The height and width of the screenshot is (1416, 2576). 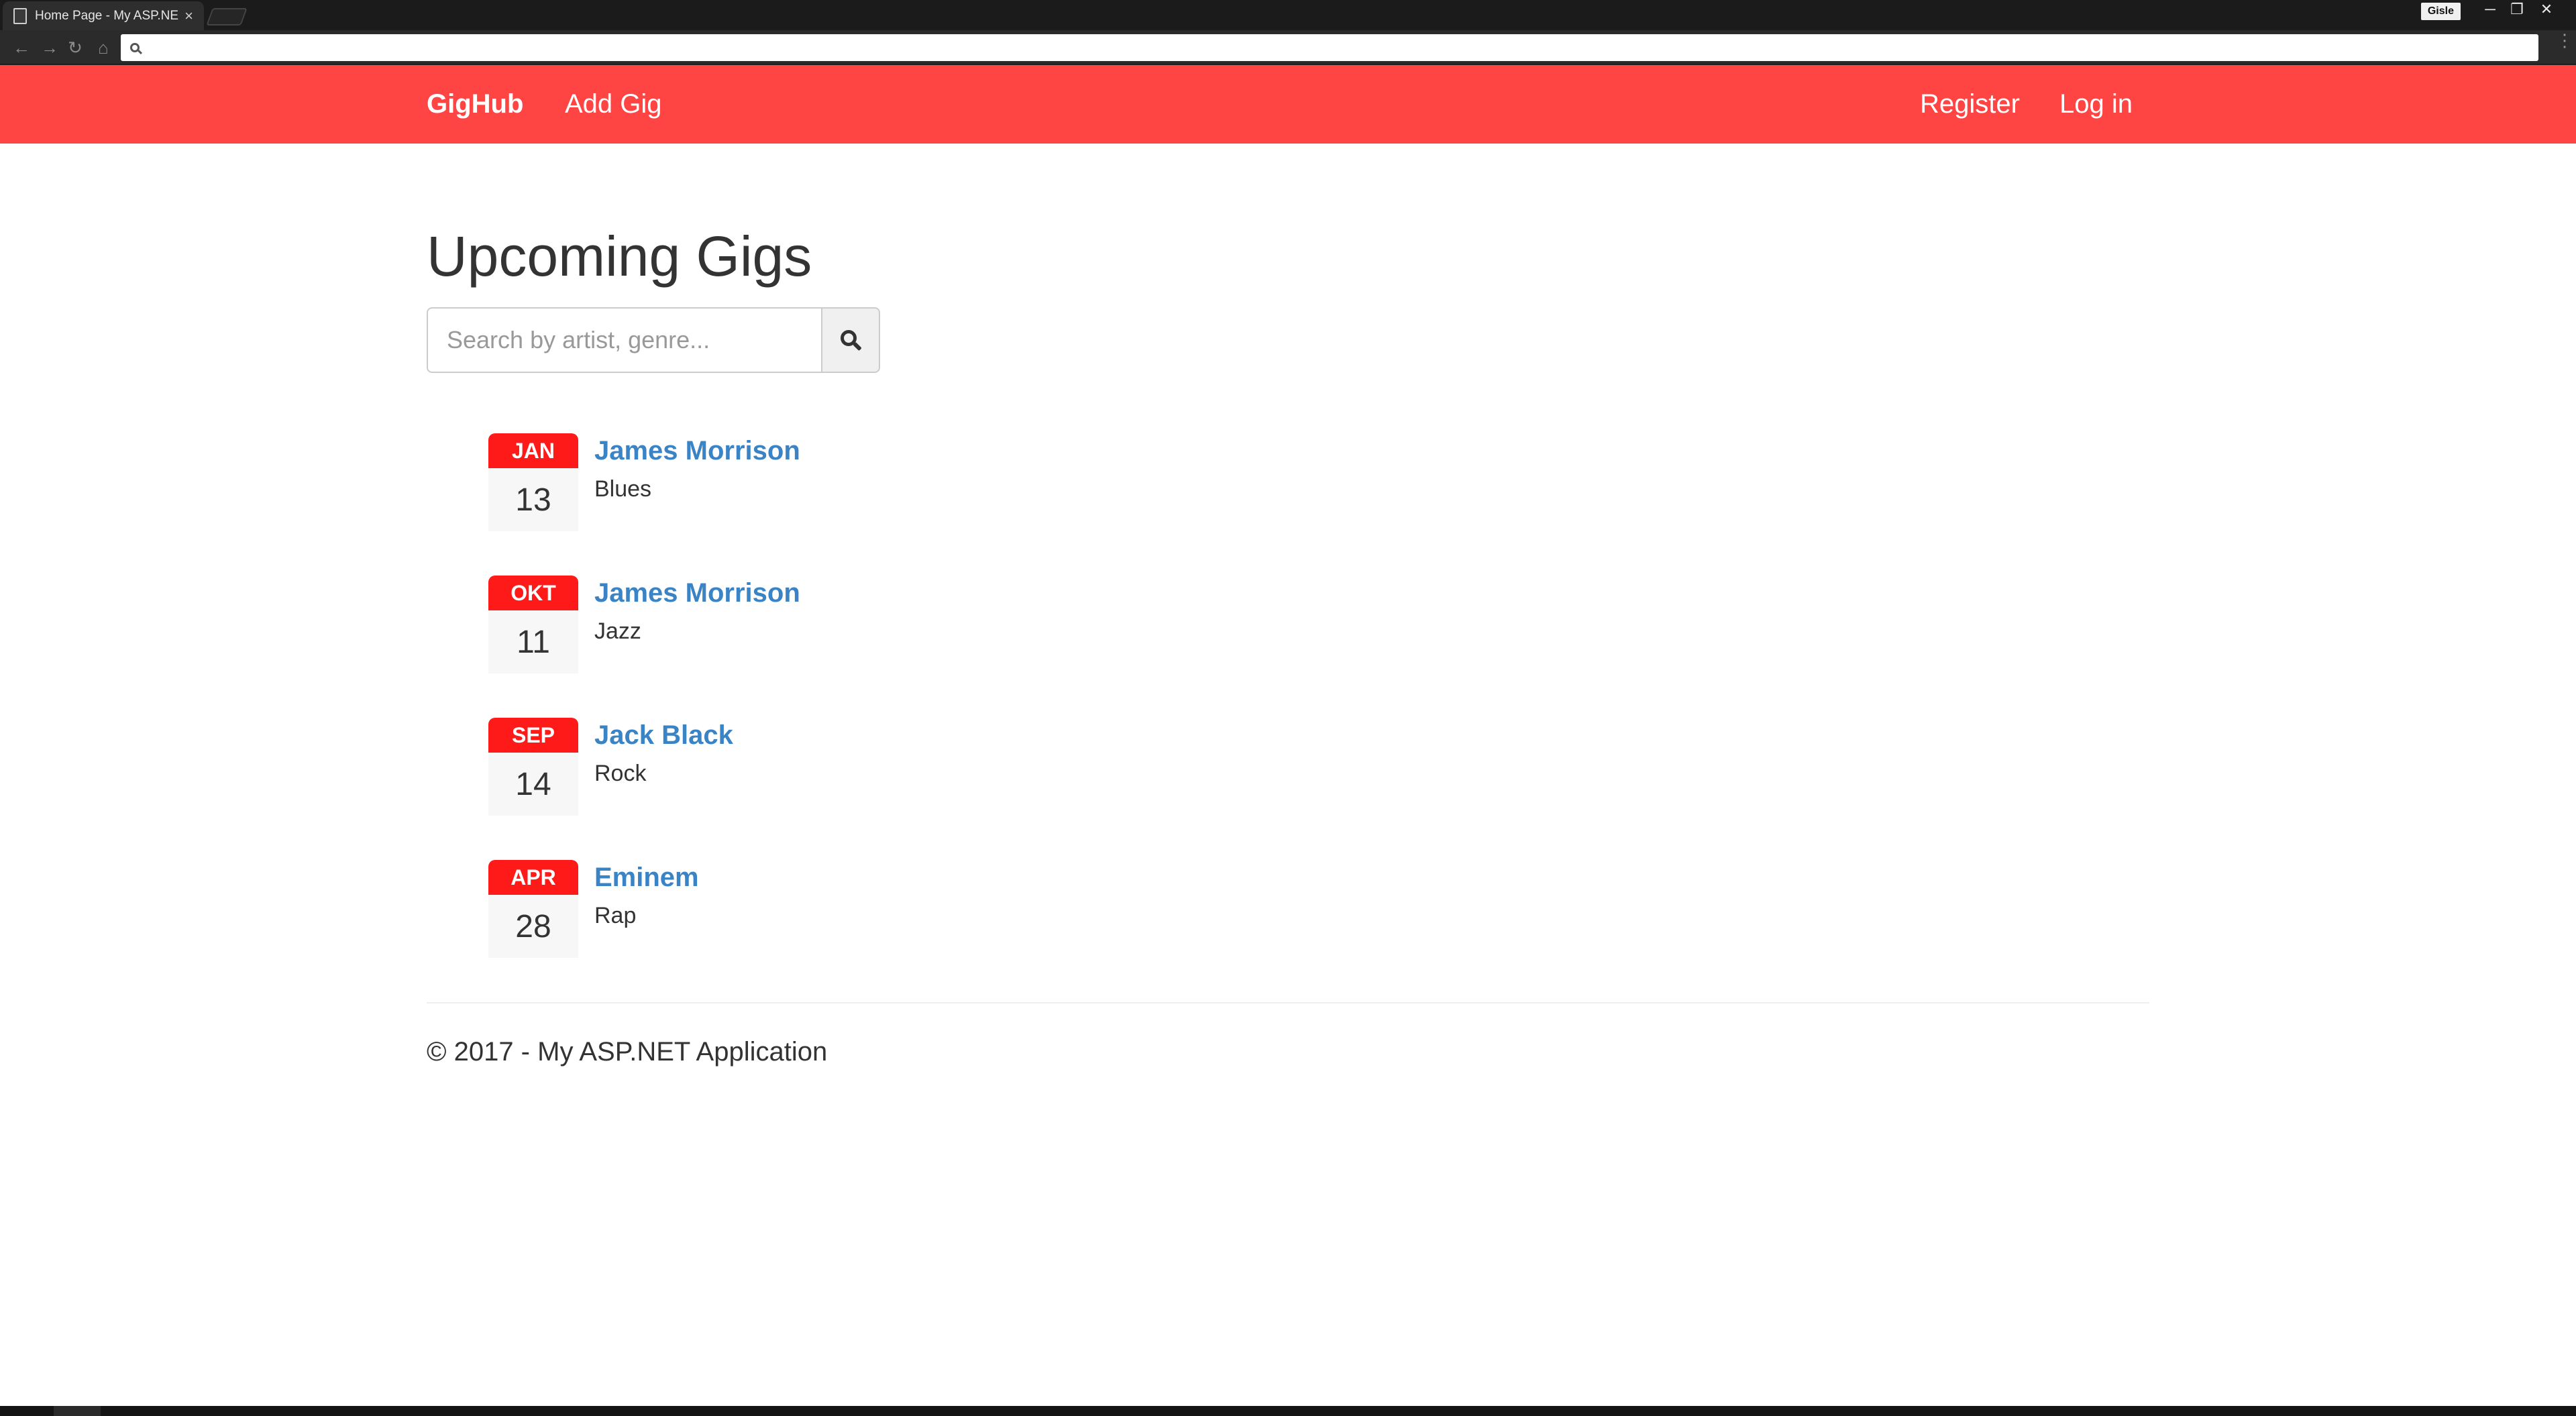 I want to click on site-navbar: GigHub Add Gig Register Log in, so click(x=1288, y=105).